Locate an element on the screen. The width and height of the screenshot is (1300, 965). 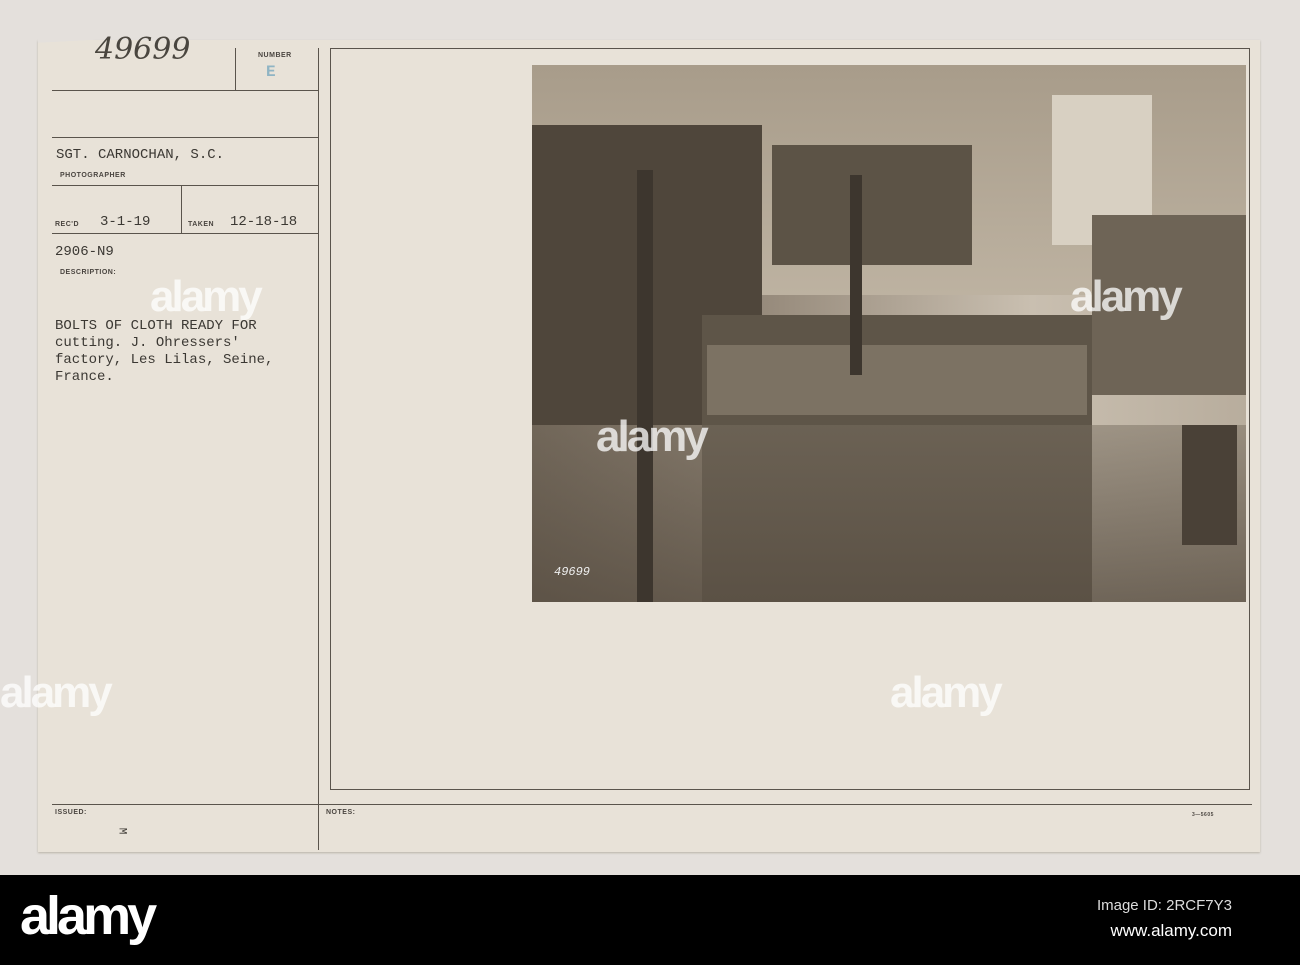
column-divider is located at coordinates (318, 426).